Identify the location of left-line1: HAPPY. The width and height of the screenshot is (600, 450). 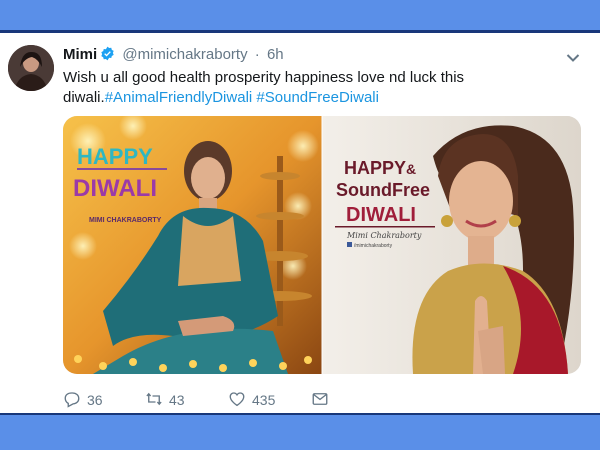
(115, 156).